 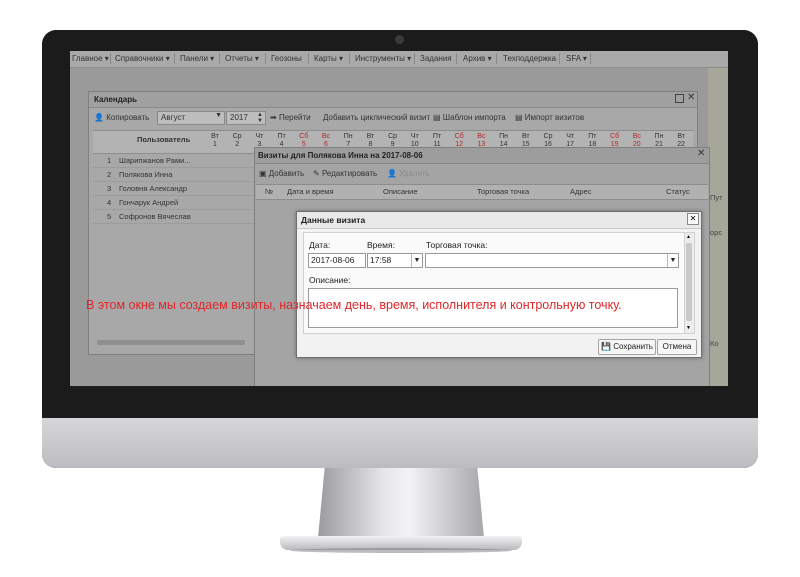 I want to click on outlet-select: ▼, so click(x=552, y=260).